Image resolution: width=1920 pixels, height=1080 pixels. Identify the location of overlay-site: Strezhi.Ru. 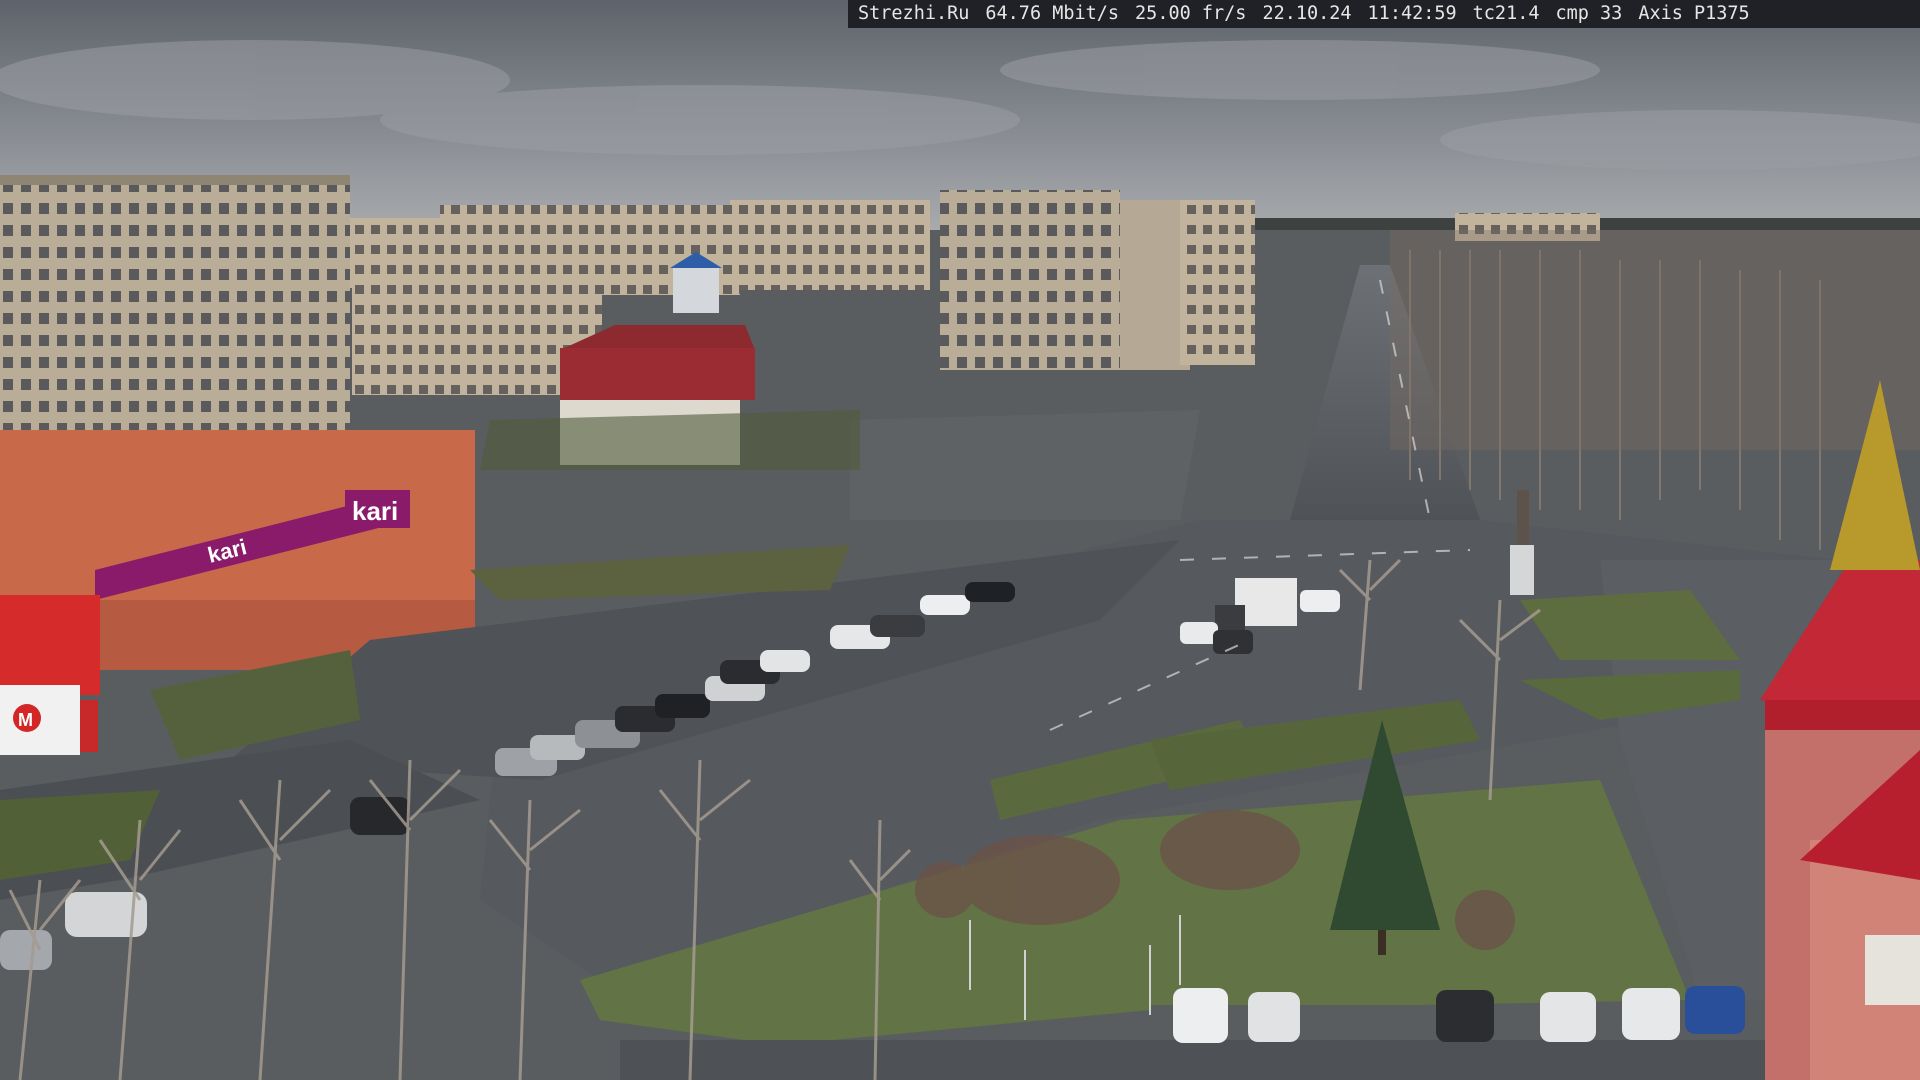
(914, 13).